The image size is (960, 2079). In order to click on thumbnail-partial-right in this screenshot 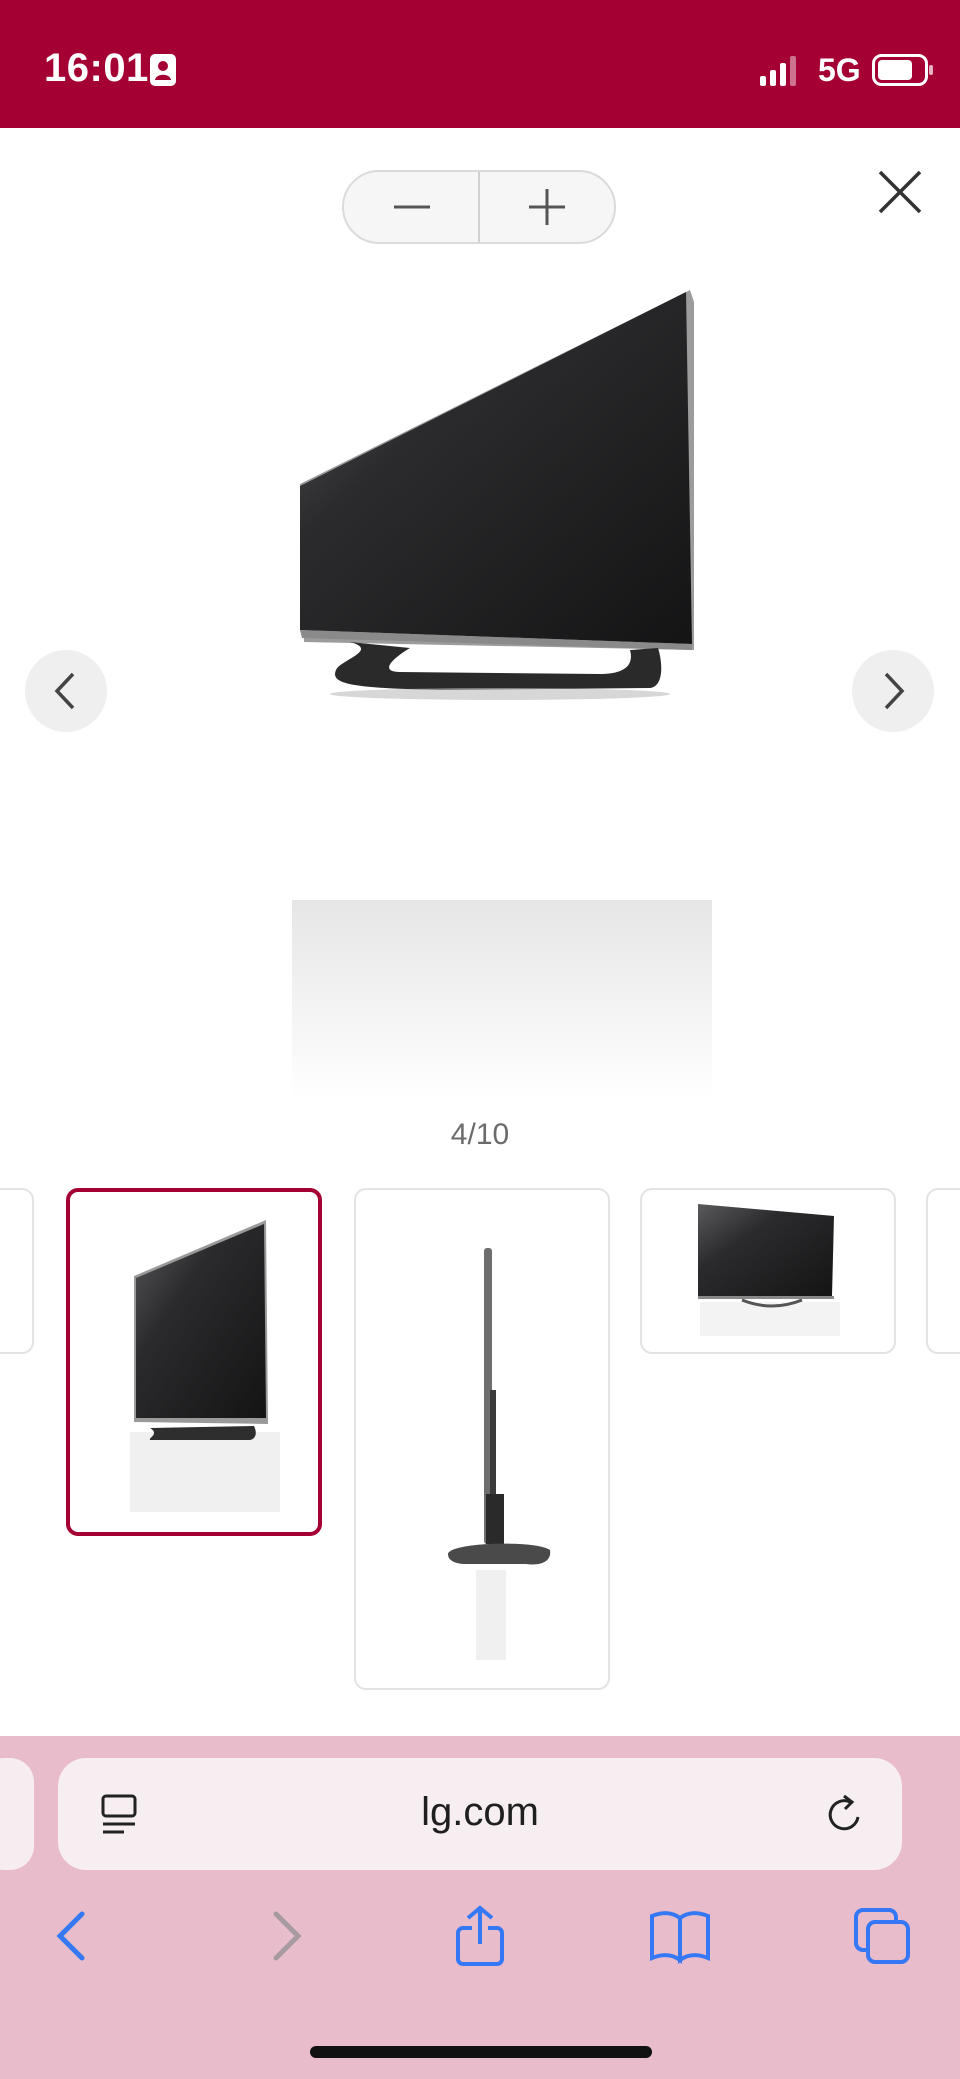, I will do `click(943, 1271)`.